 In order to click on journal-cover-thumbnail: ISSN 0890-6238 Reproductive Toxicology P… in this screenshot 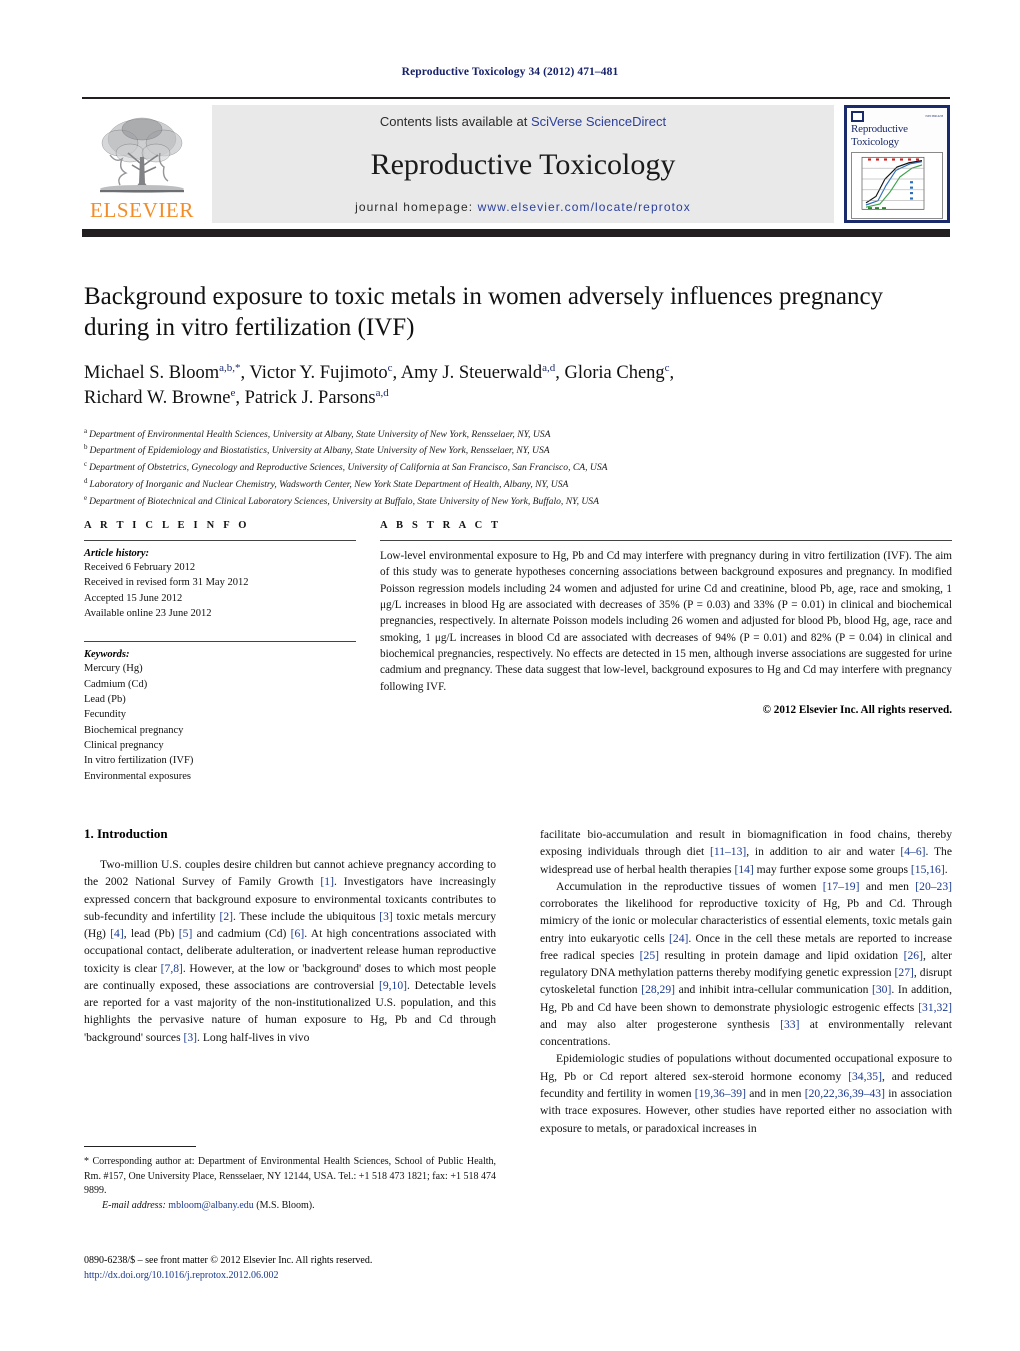, I will do `click(897, 164)`.